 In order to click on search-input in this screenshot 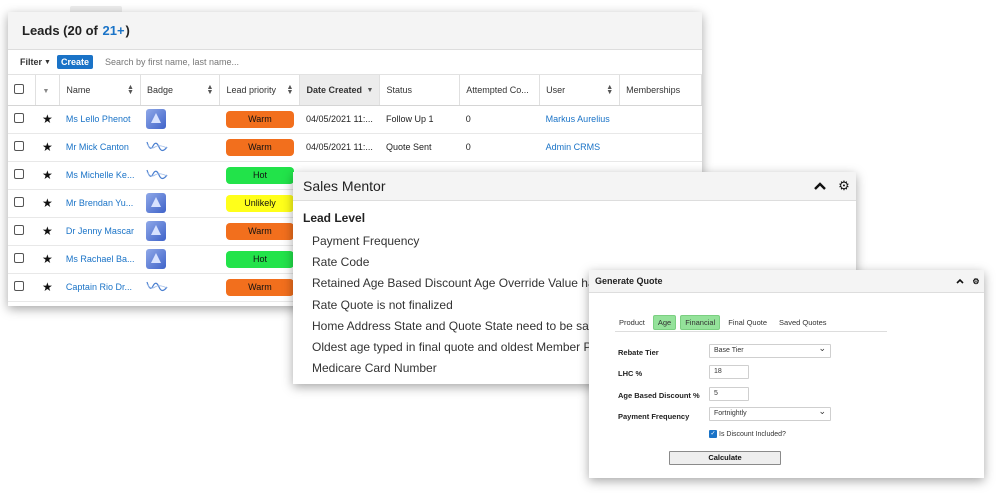, I will do `click(232, 62)`.